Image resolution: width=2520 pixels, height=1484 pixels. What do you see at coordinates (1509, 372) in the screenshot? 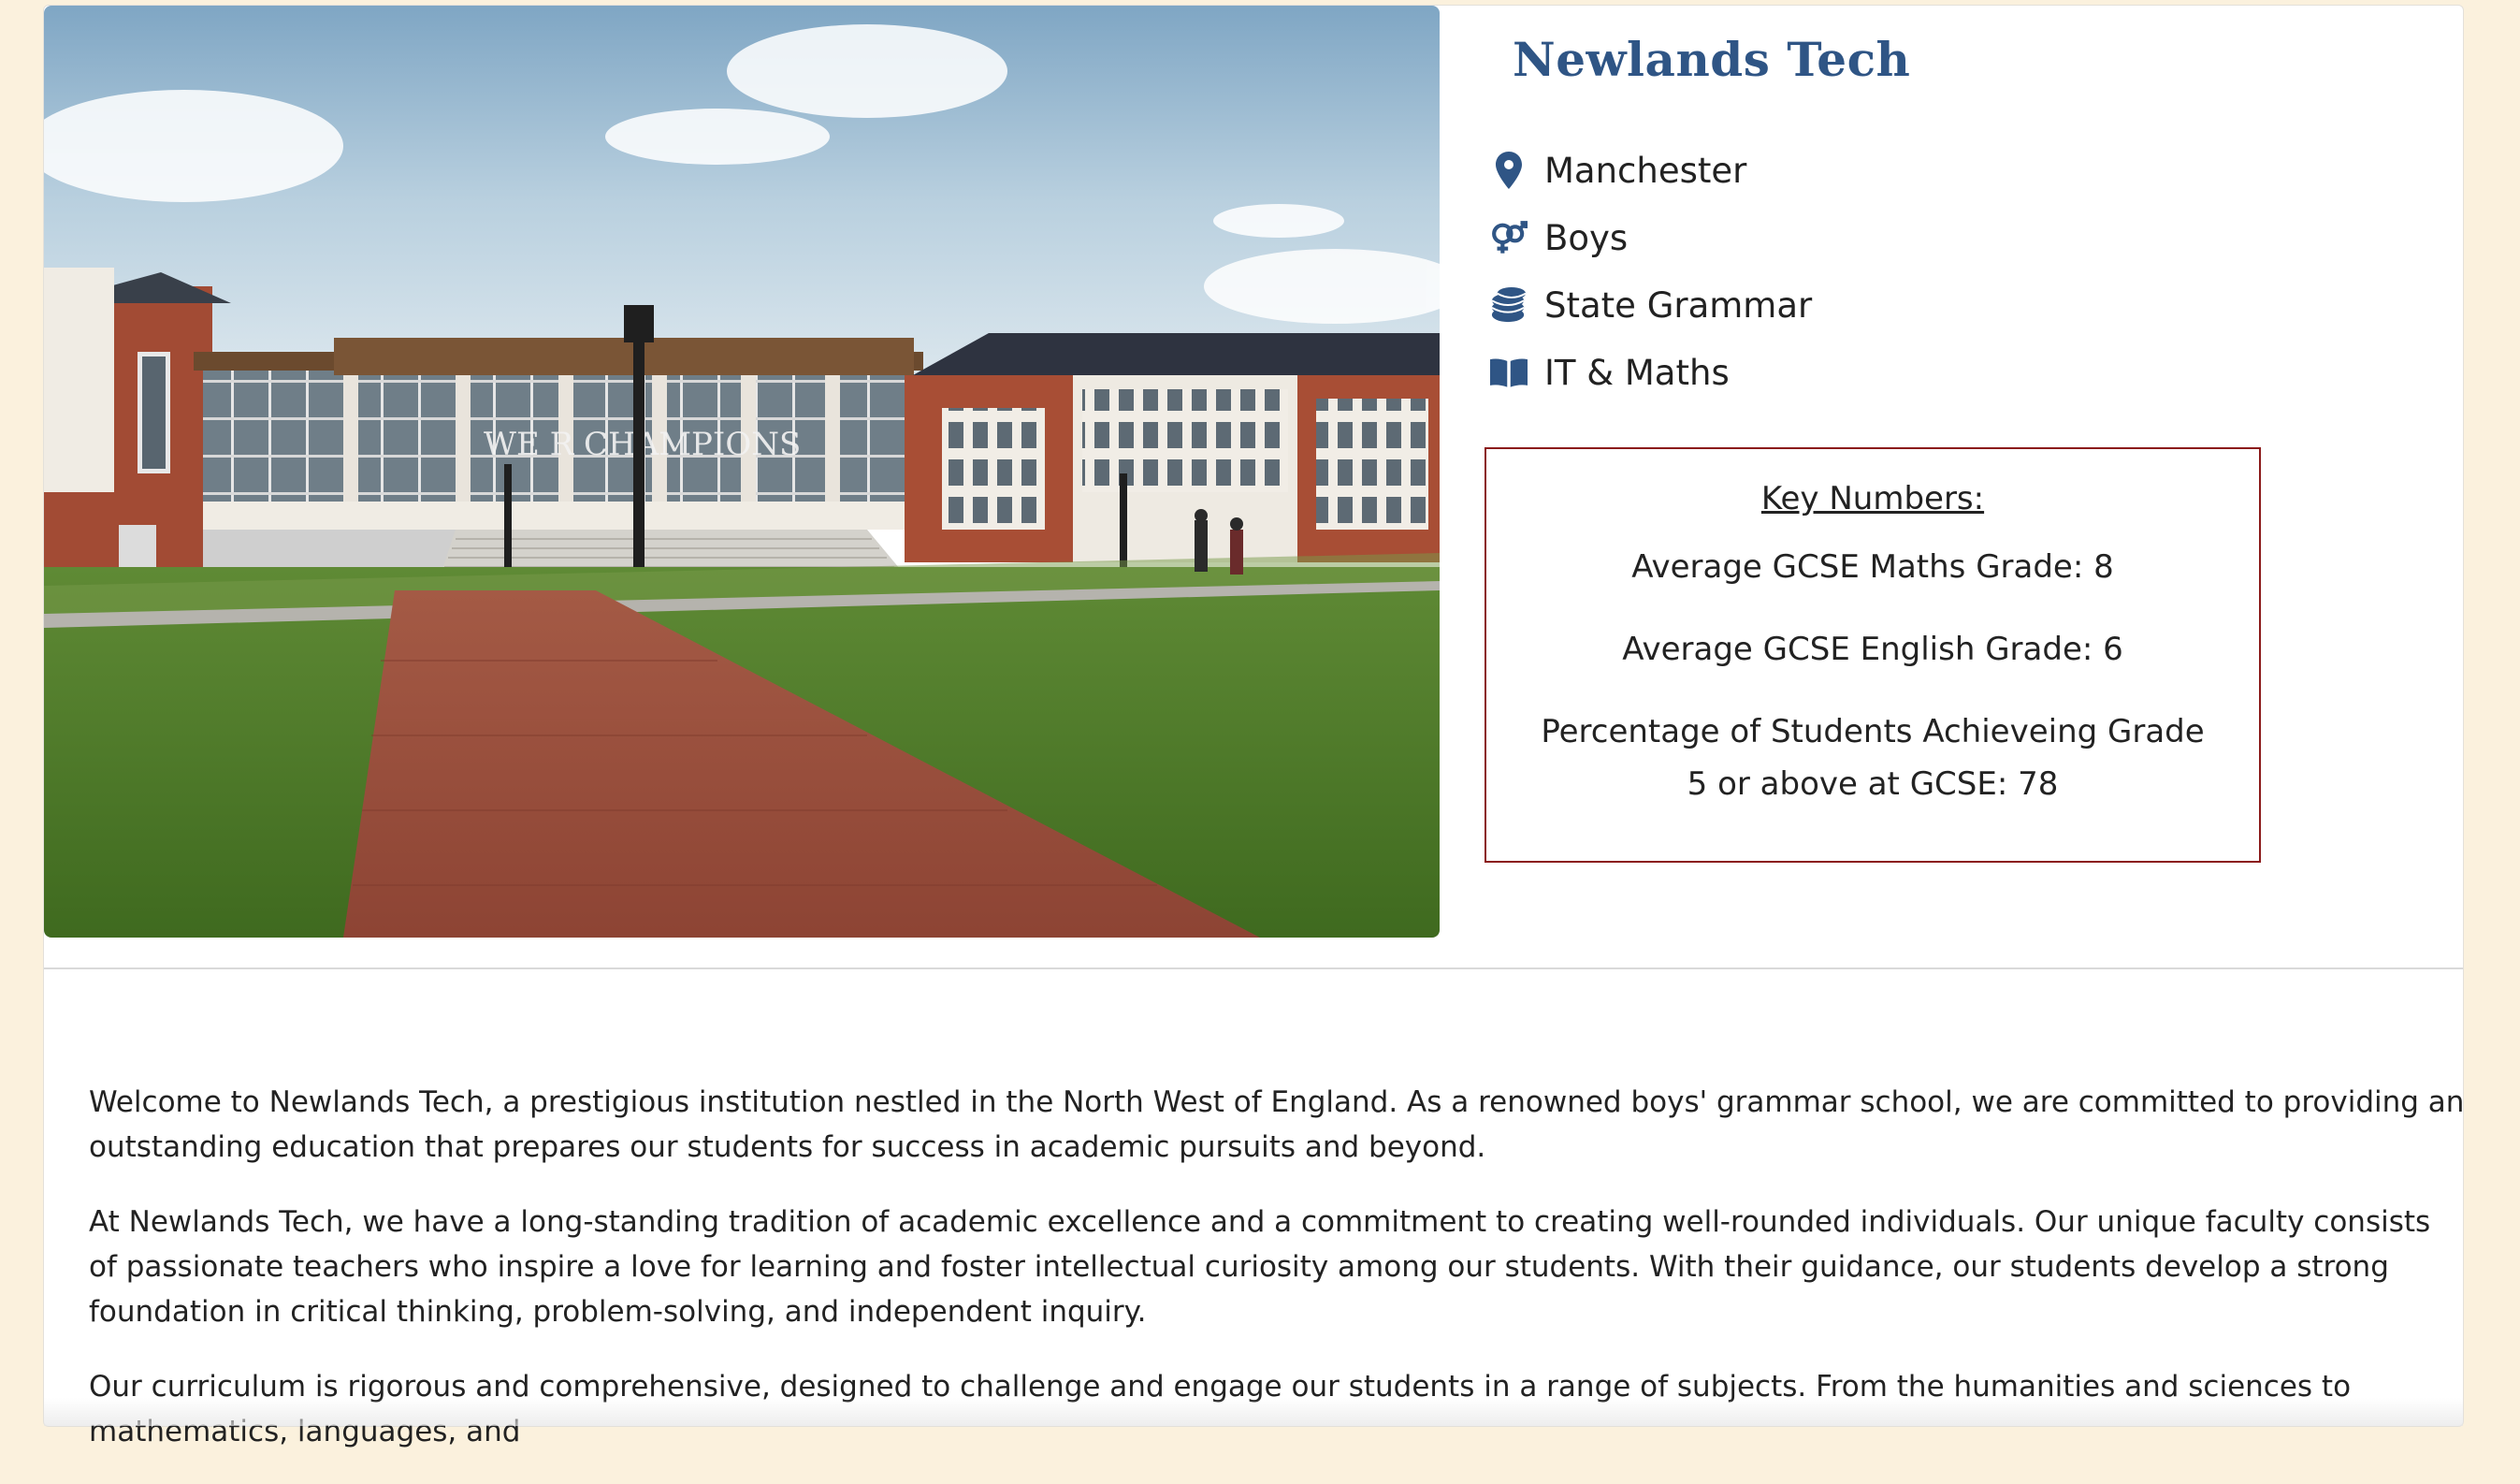
I see `book-icon` at bounding box center [1509, 372].